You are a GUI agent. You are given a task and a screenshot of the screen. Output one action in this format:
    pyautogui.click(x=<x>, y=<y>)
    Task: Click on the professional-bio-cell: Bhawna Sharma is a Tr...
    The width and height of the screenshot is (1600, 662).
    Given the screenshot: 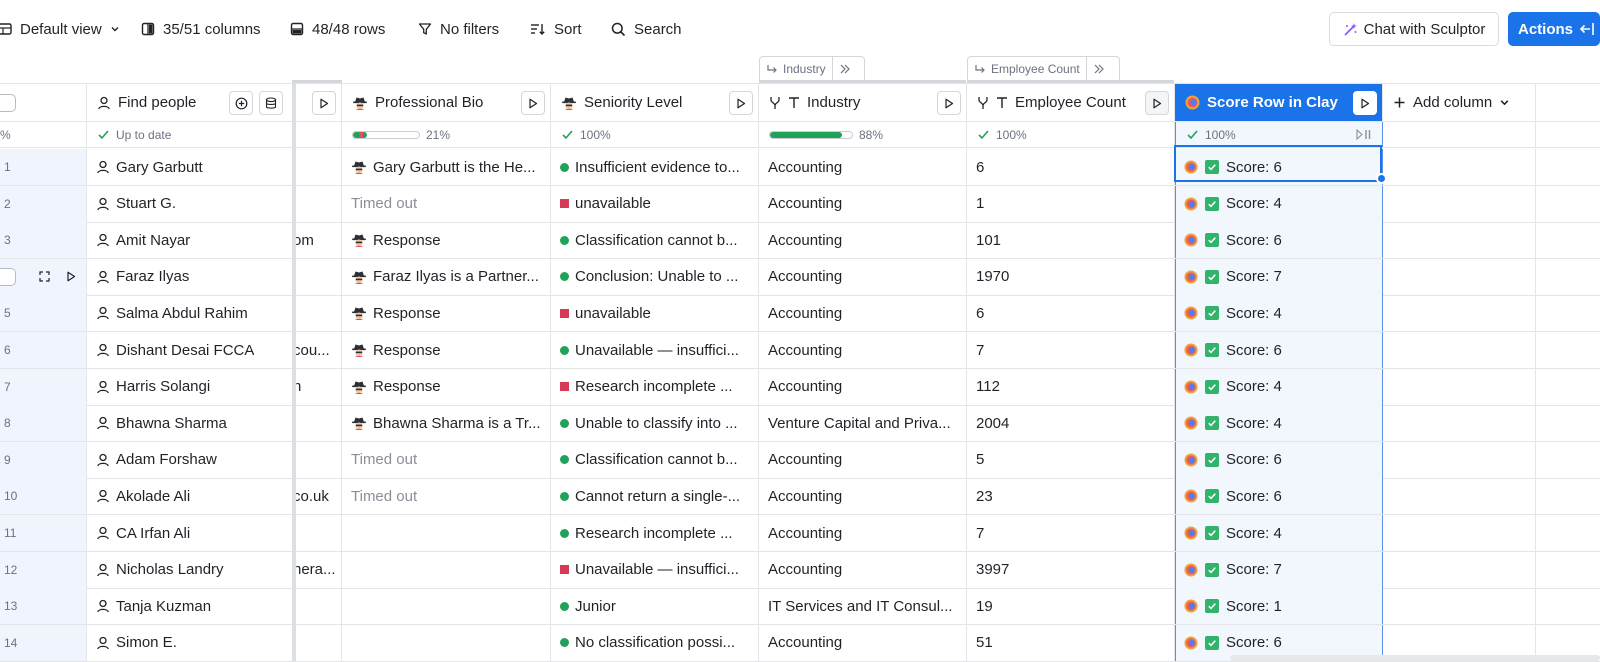 What is the action you would take?
    pyautogui.click(x=446, y=423)
    